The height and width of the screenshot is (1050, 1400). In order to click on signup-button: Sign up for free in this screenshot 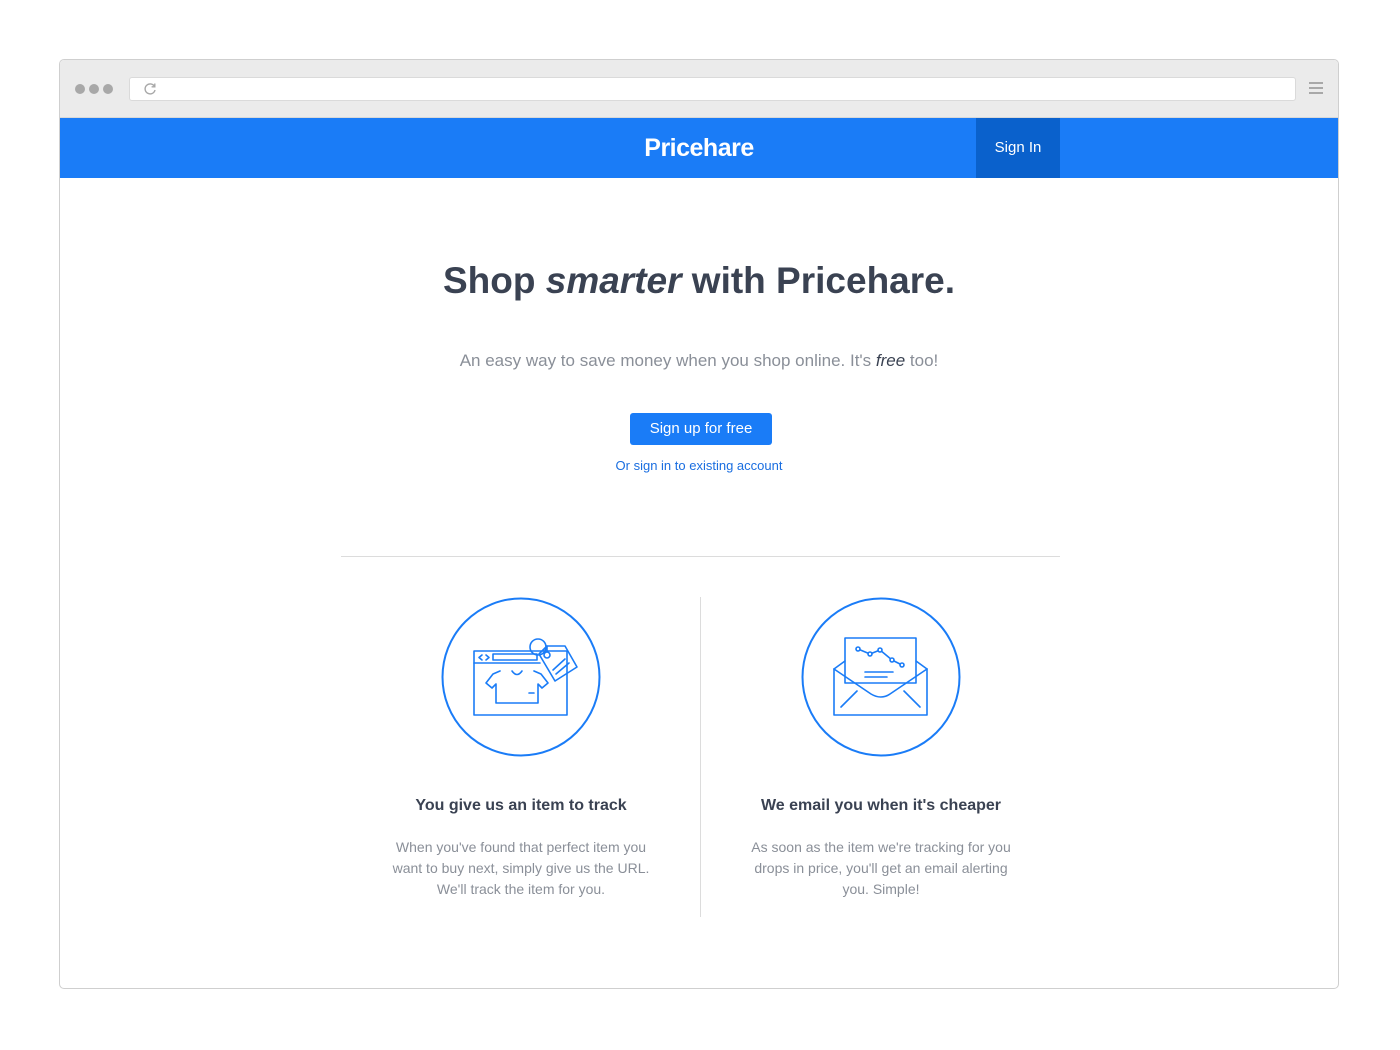, I will do `click(701, 429)`.